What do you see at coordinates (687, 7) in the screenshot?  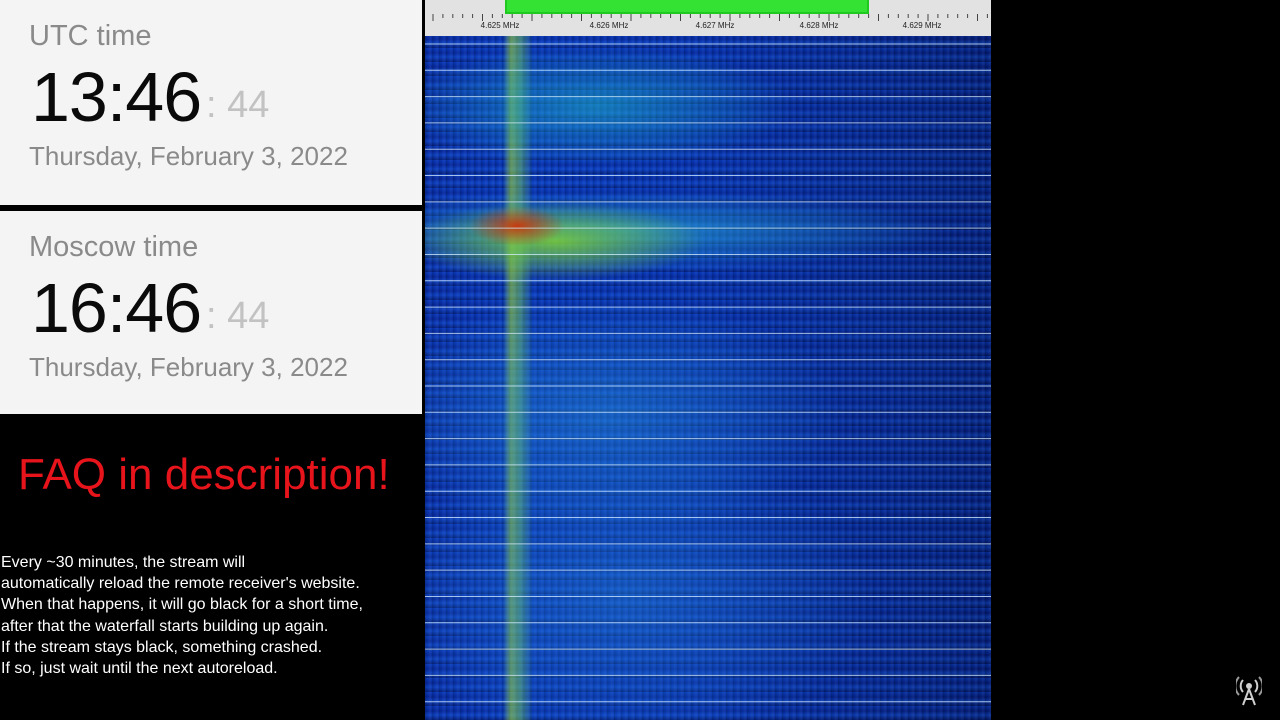 I see `passband-indicator` at bounding box center [687, 7].